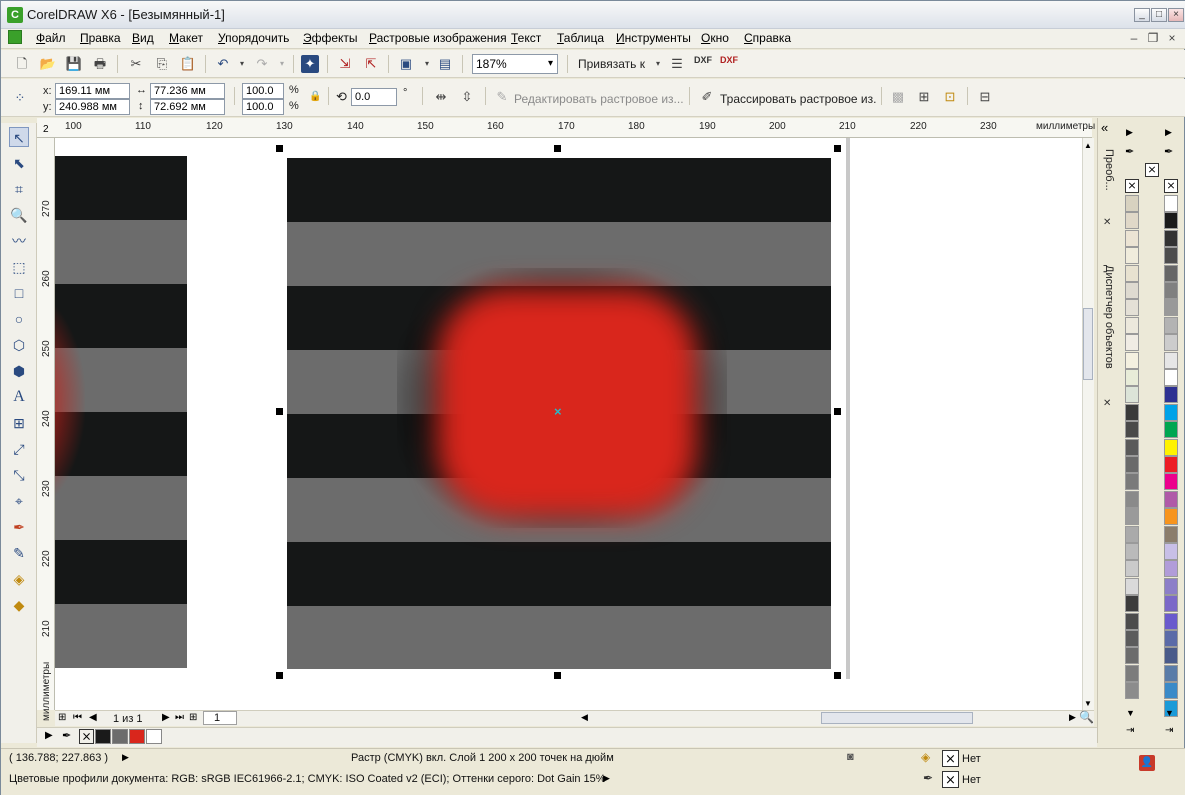 Image resolution: width=1185 pixels, height=795 pixels. Describe the element at coordinates (445, 64) in the screenshot. I see `welcome-screen-icon: ▤` at that location.